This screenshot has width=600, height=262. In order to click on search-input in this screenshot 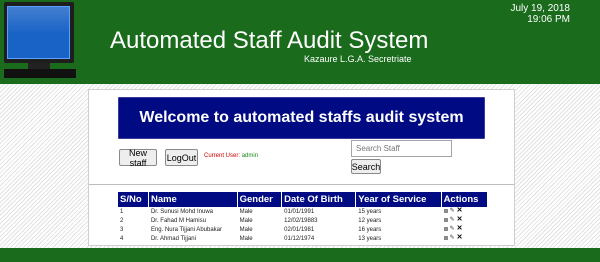, I will do `click(401, 148)`.